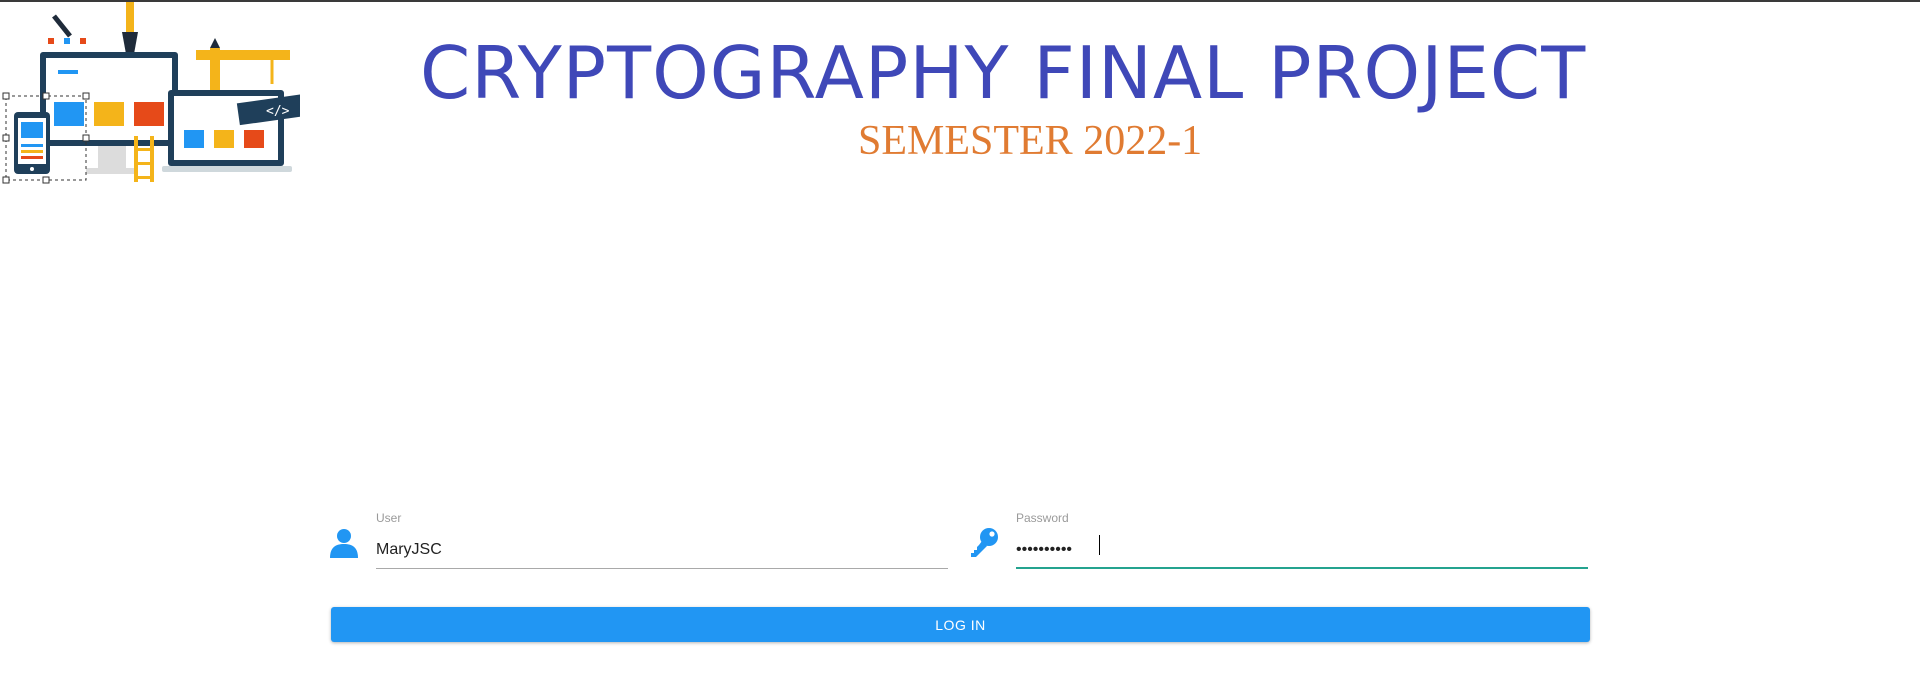 This screenshot has height=686, width=1920. Describe the element at coordinates (960, 624) in the screenshot. I see `login-button: LOG IN` at that location.